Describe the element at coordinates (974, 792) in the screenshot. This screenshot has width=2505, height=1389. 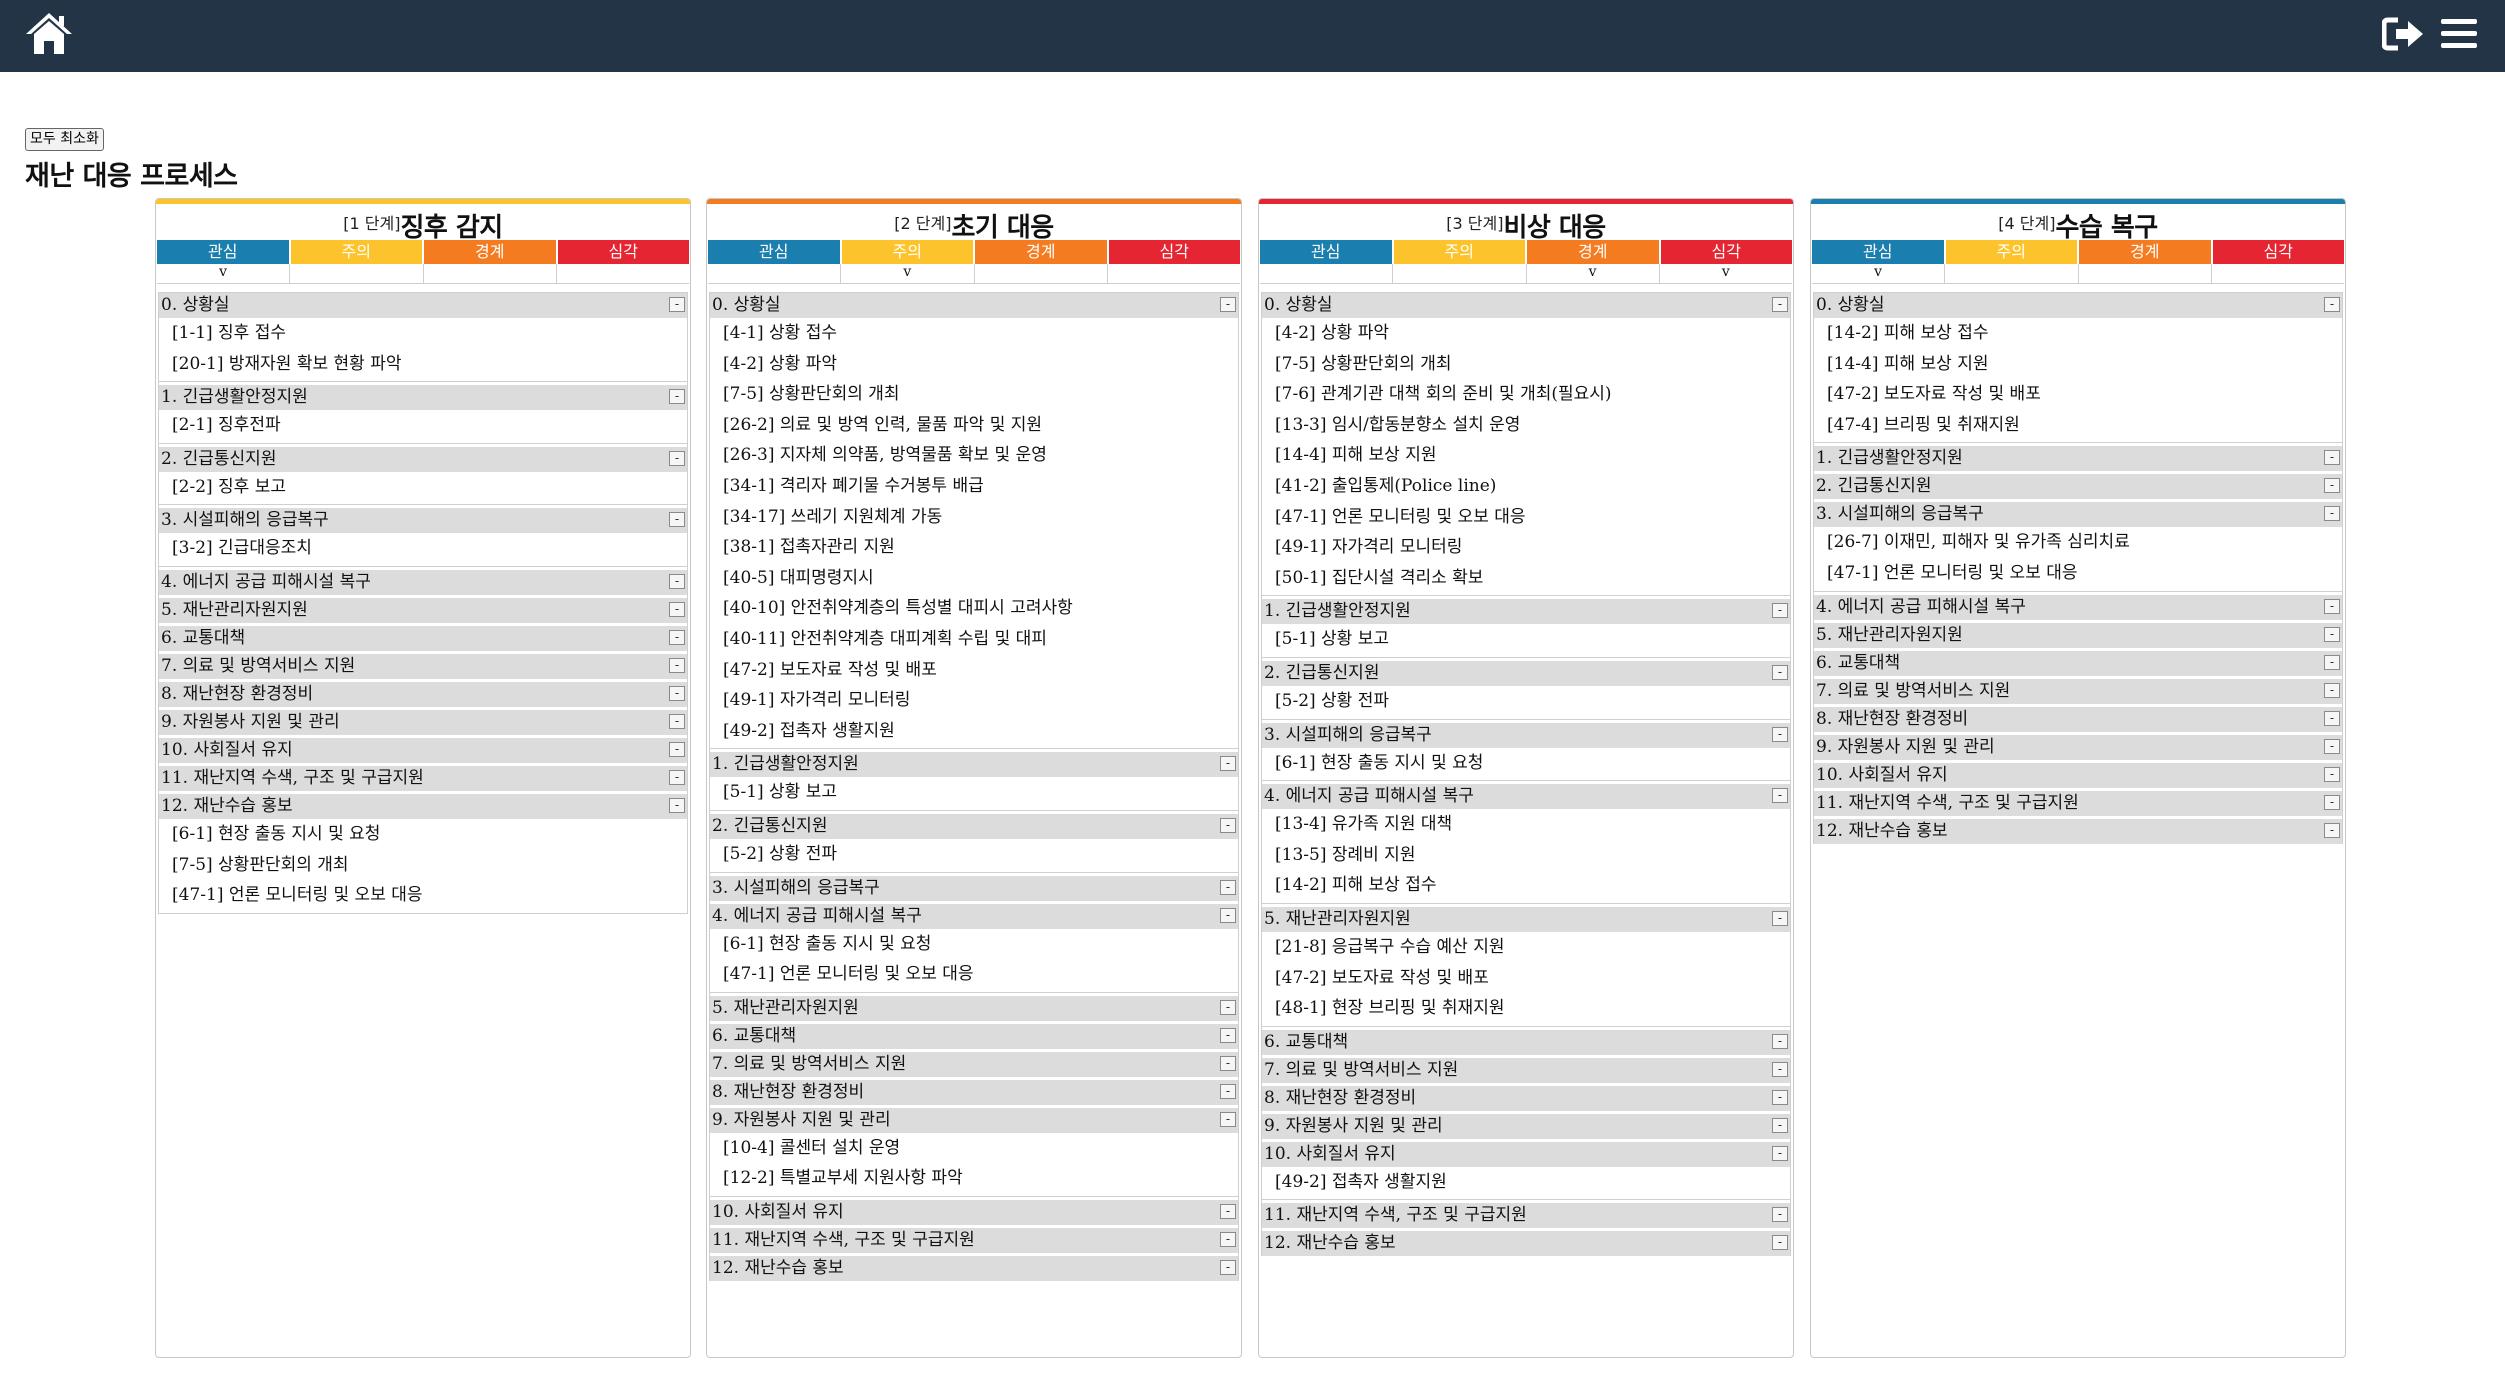
I see `task-item: [5-1] 상황 보고` at that location.